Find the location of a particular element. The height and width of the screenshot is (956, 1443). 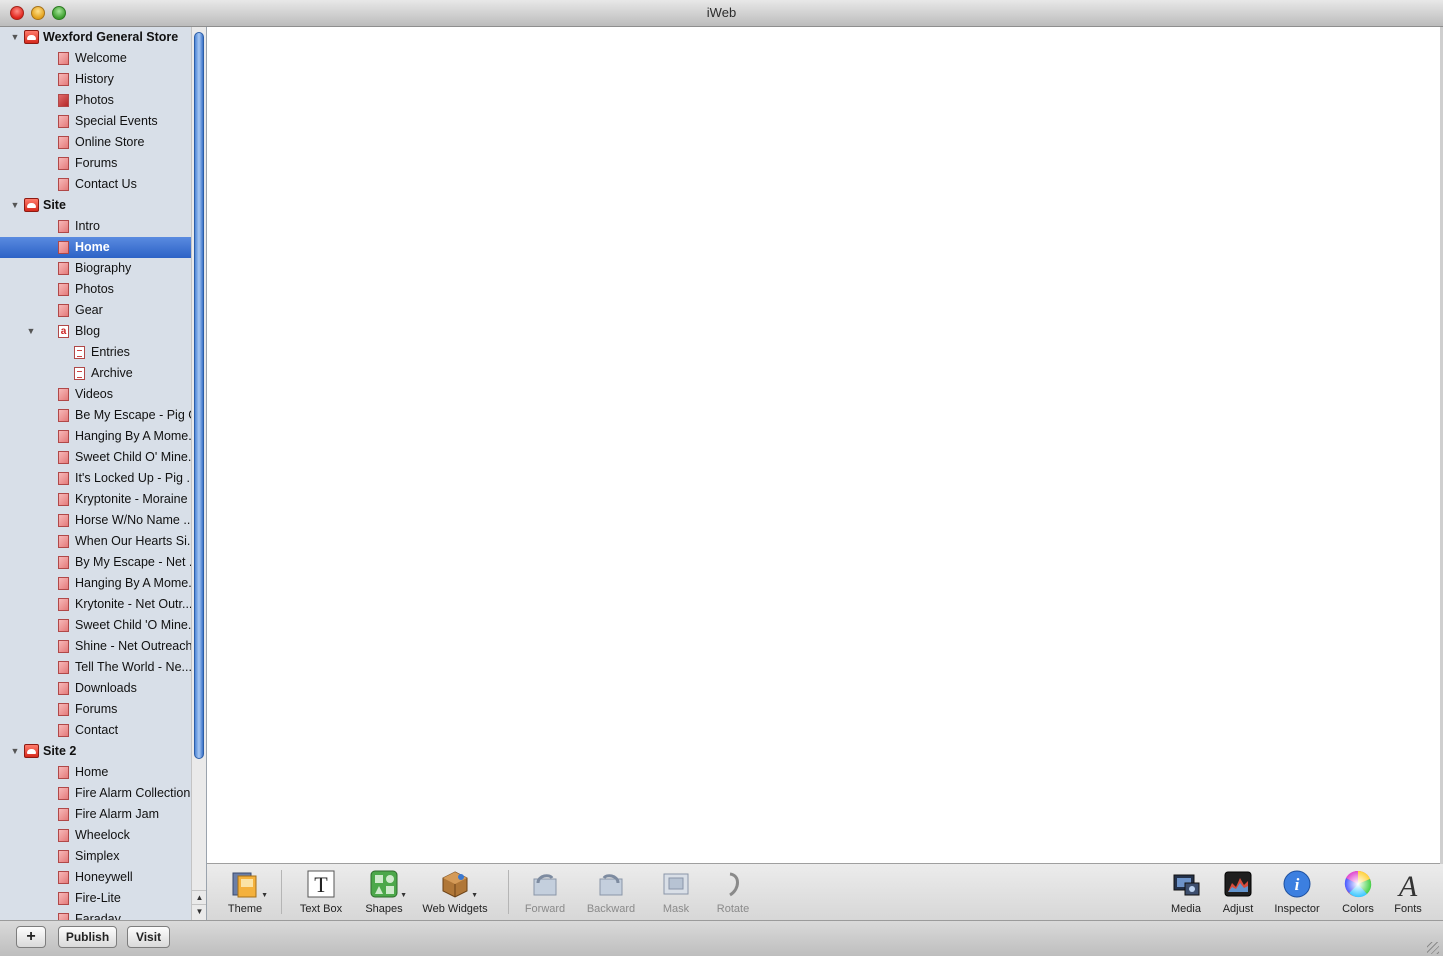

forward-label: Forward is located at coordinates (545, 909).